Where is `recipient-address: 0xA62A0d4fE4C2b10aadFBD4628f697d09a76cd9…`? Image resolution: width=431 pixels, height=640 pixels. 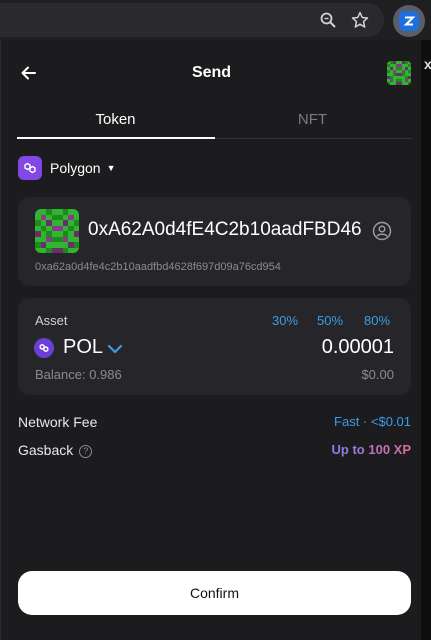 recipient-address: 0xA62A0d4fE4C2b10aadFBD4628f697d09a76cd9… is located at coordinates (225, 230).